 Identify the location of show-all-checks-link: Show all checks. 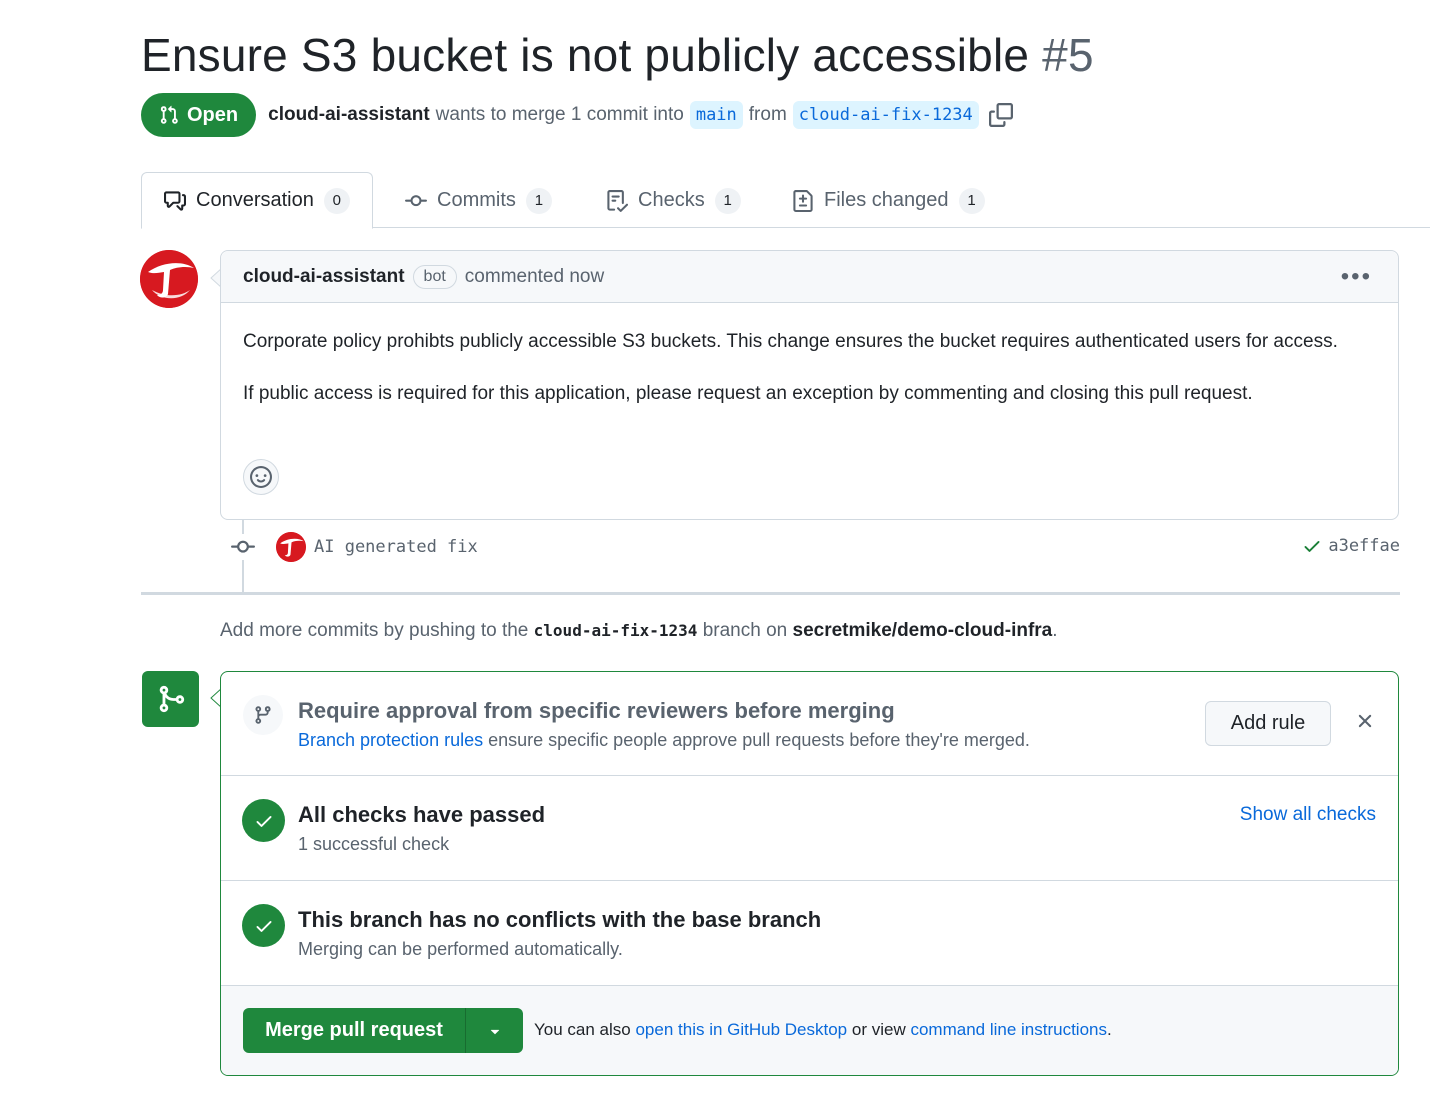
(1308, 815).